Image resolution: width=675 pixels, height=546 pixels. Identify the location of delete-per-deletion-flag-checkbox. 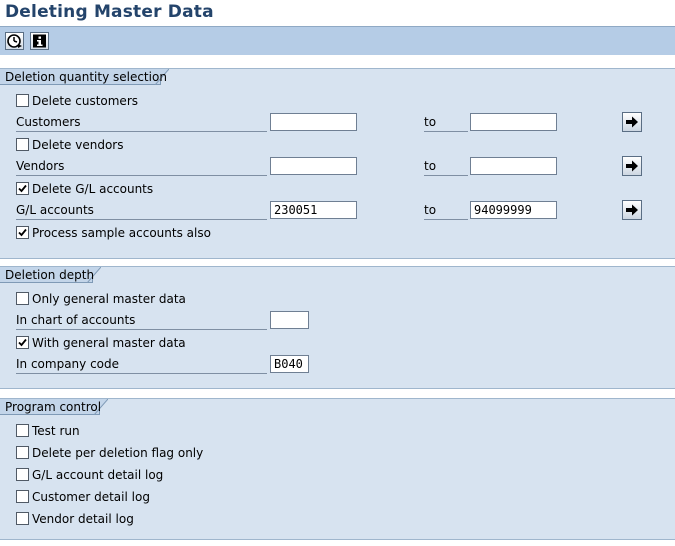
(22, 452).